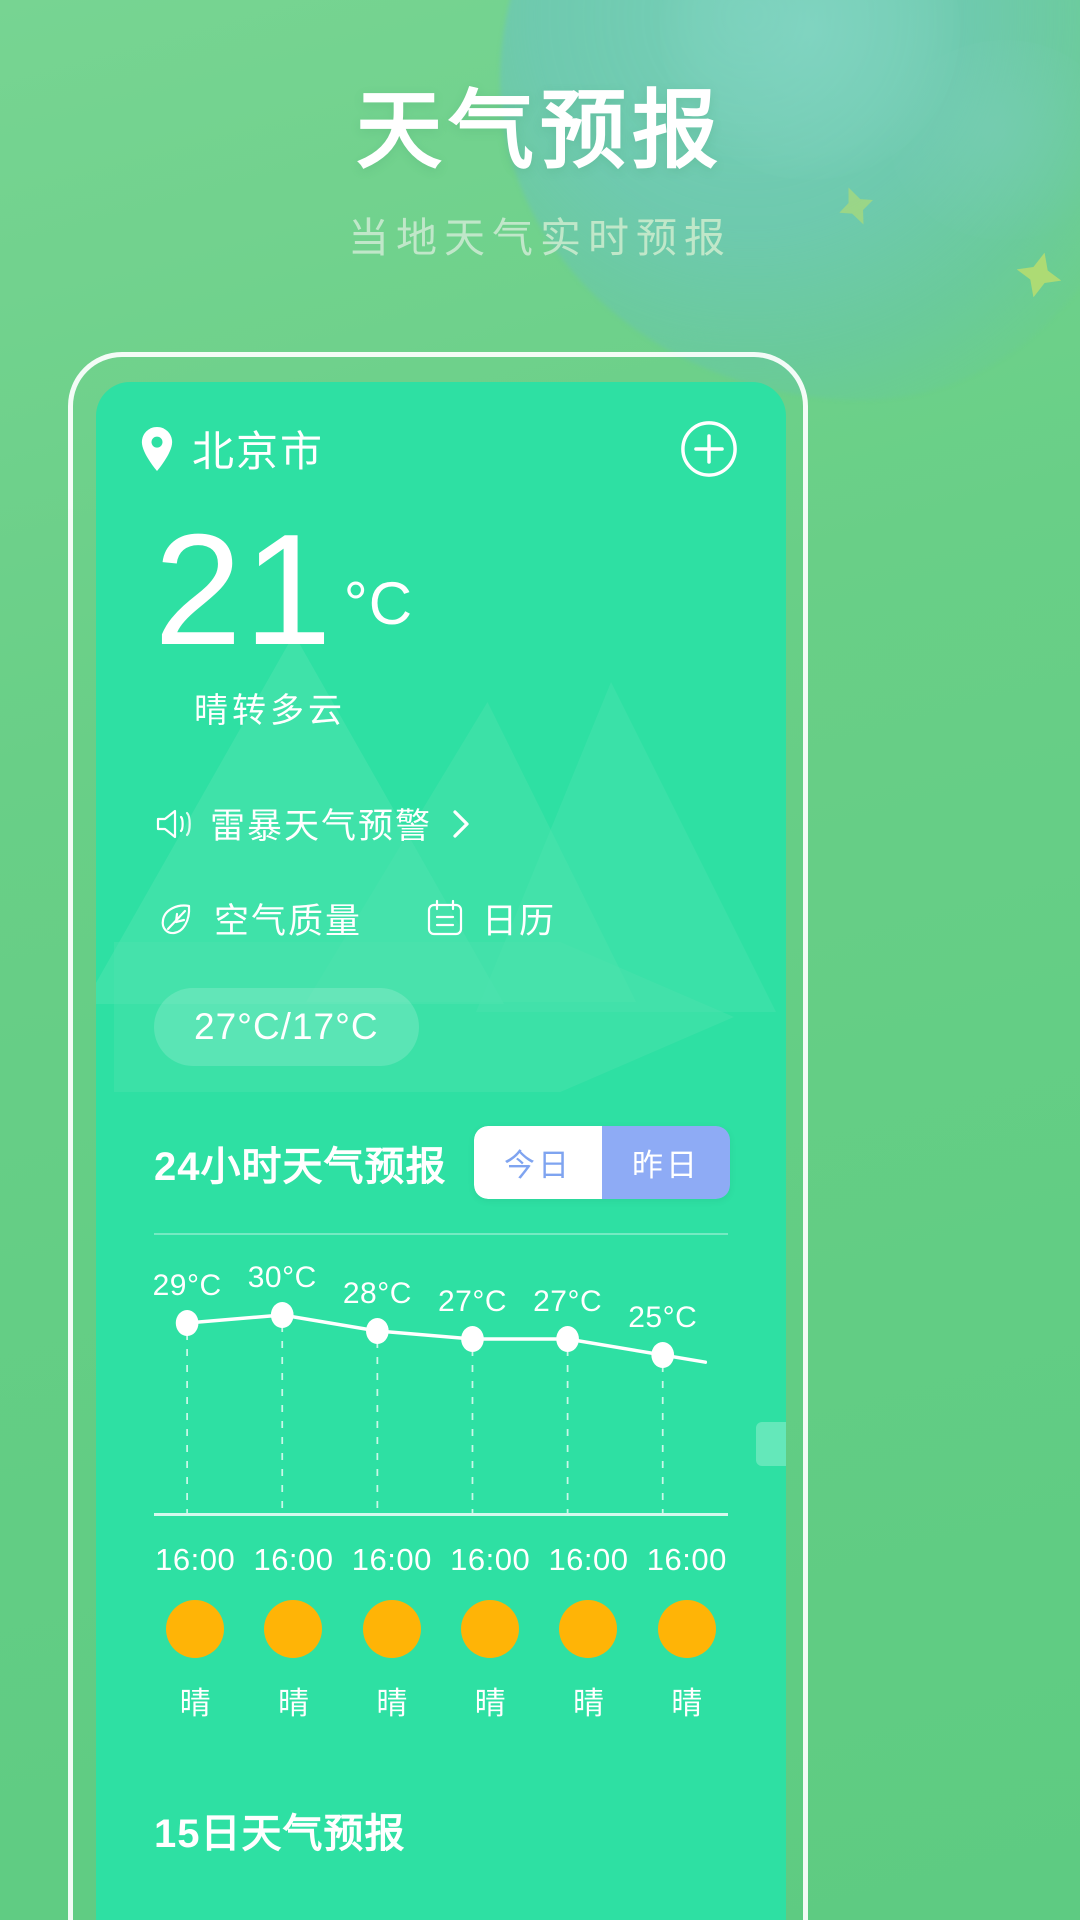 The image size is (1080, 1920). Describe the element at coordinates (663, 1318) in the screenshot. I see `chart-point-label: 25°C` at that location.